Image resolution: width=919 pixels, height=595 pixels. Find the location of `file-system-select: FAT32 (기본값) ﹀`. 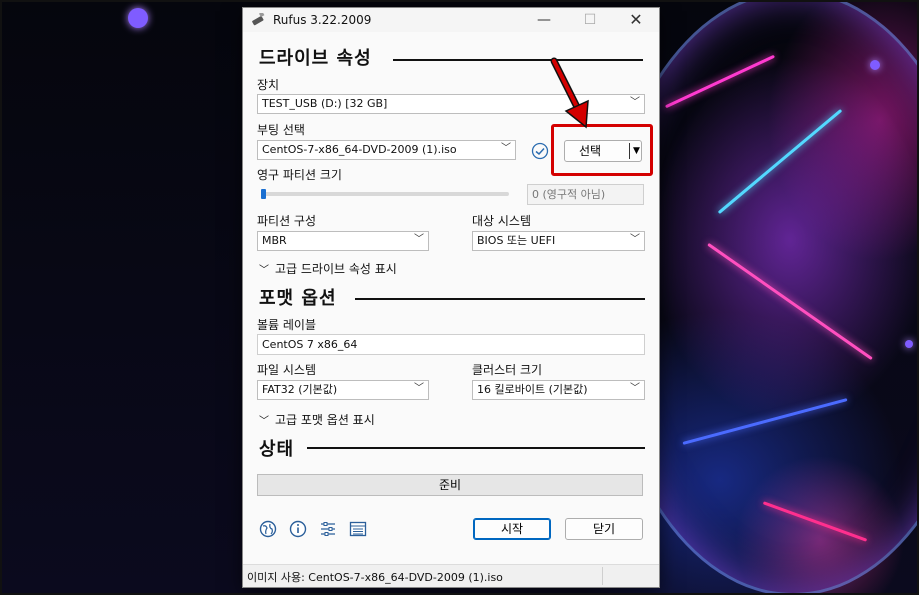

file-system-select: FAT32 (기본값) ﹀ is located at coordinates (343, 390).